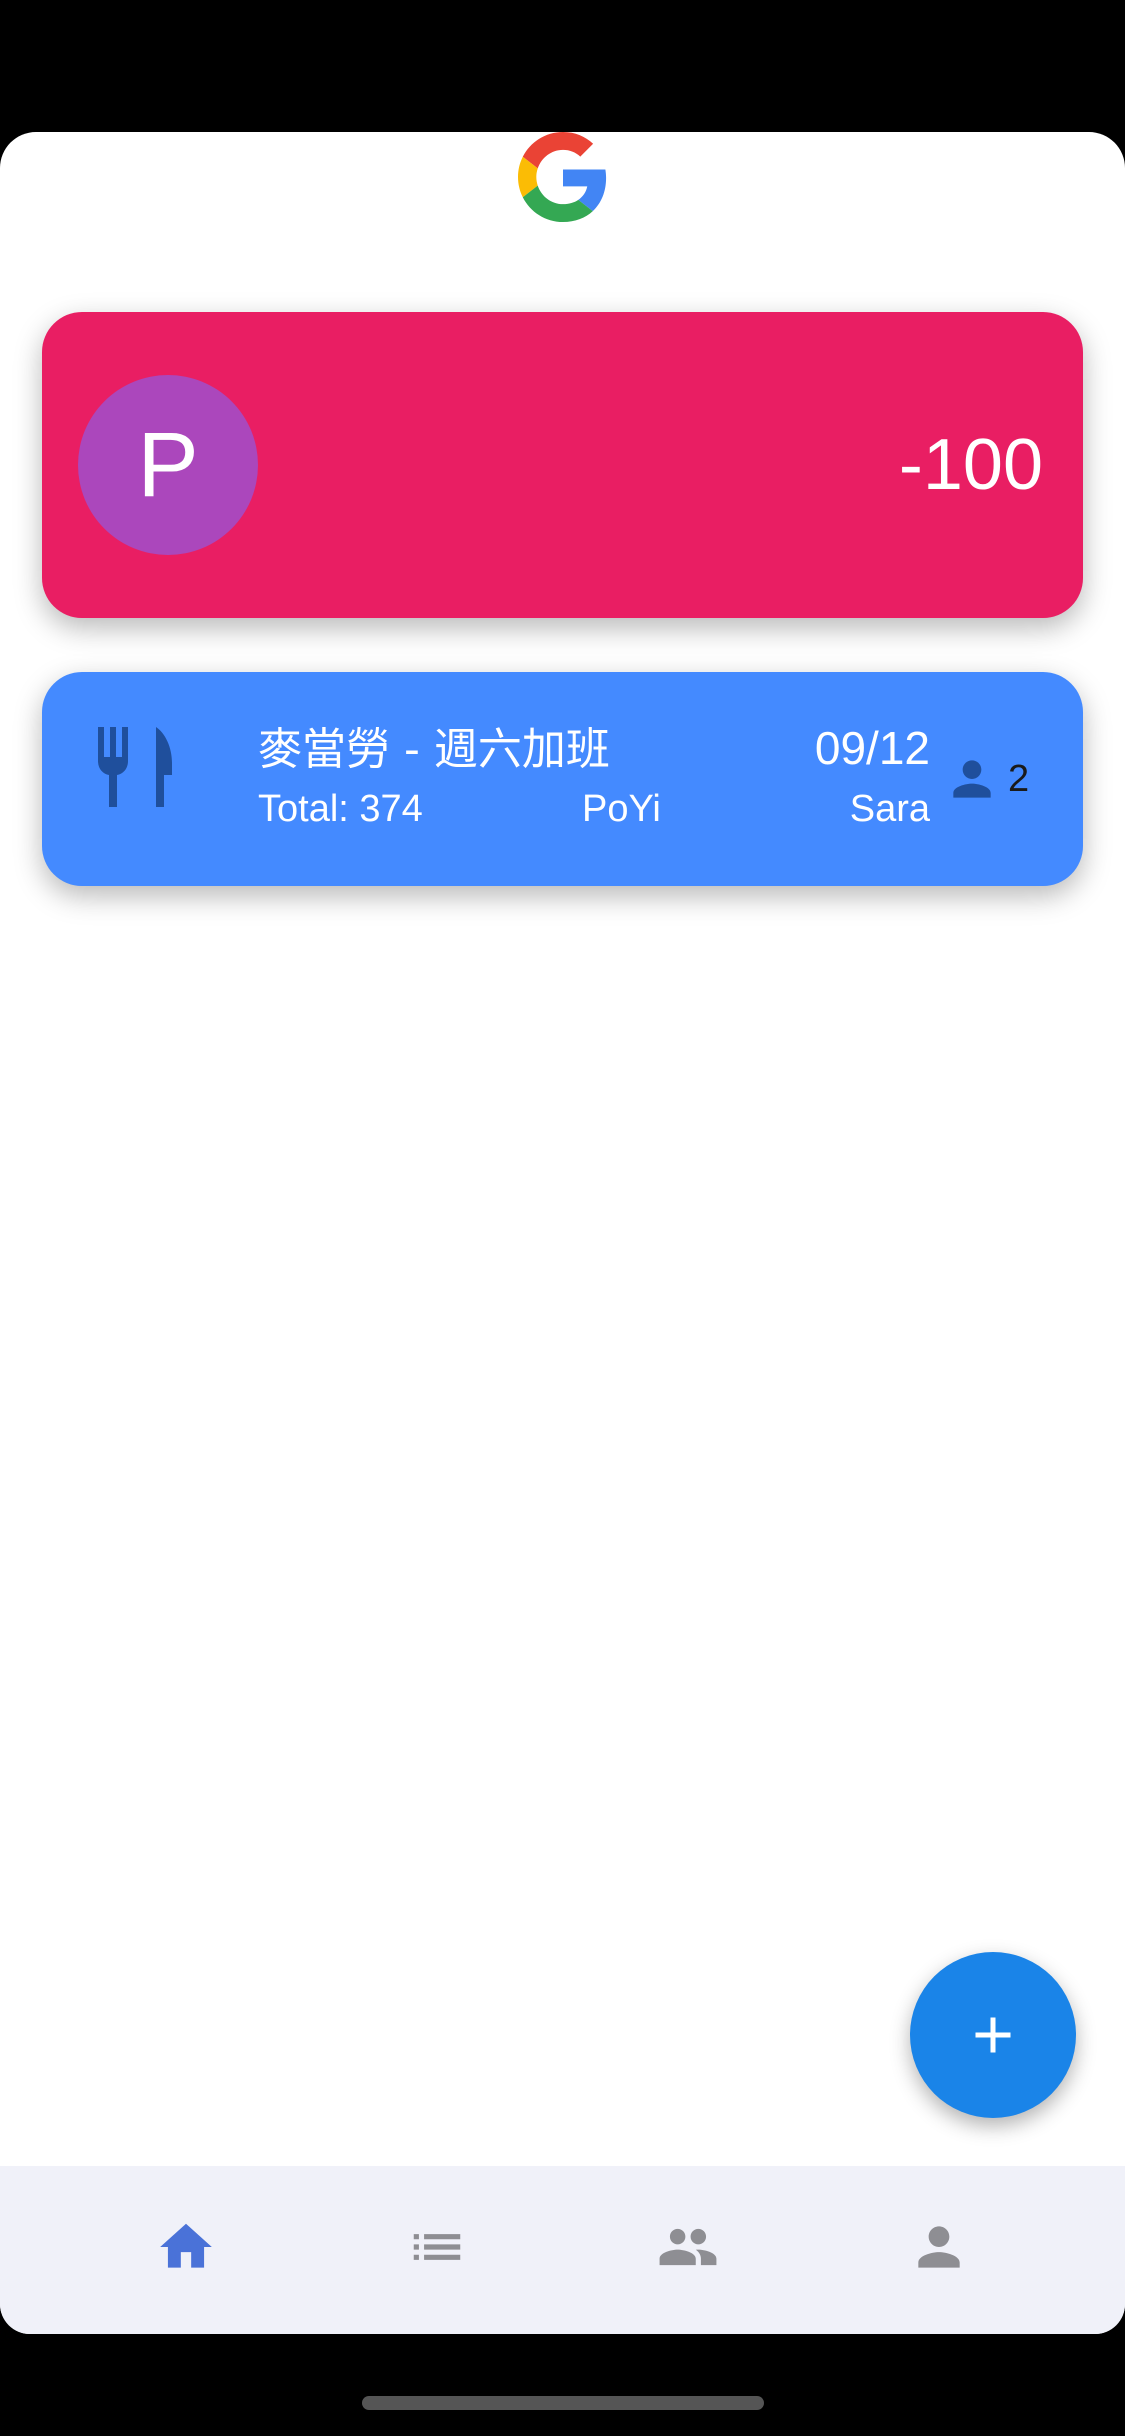  I want to click on home-icon, so click(186, 2245).